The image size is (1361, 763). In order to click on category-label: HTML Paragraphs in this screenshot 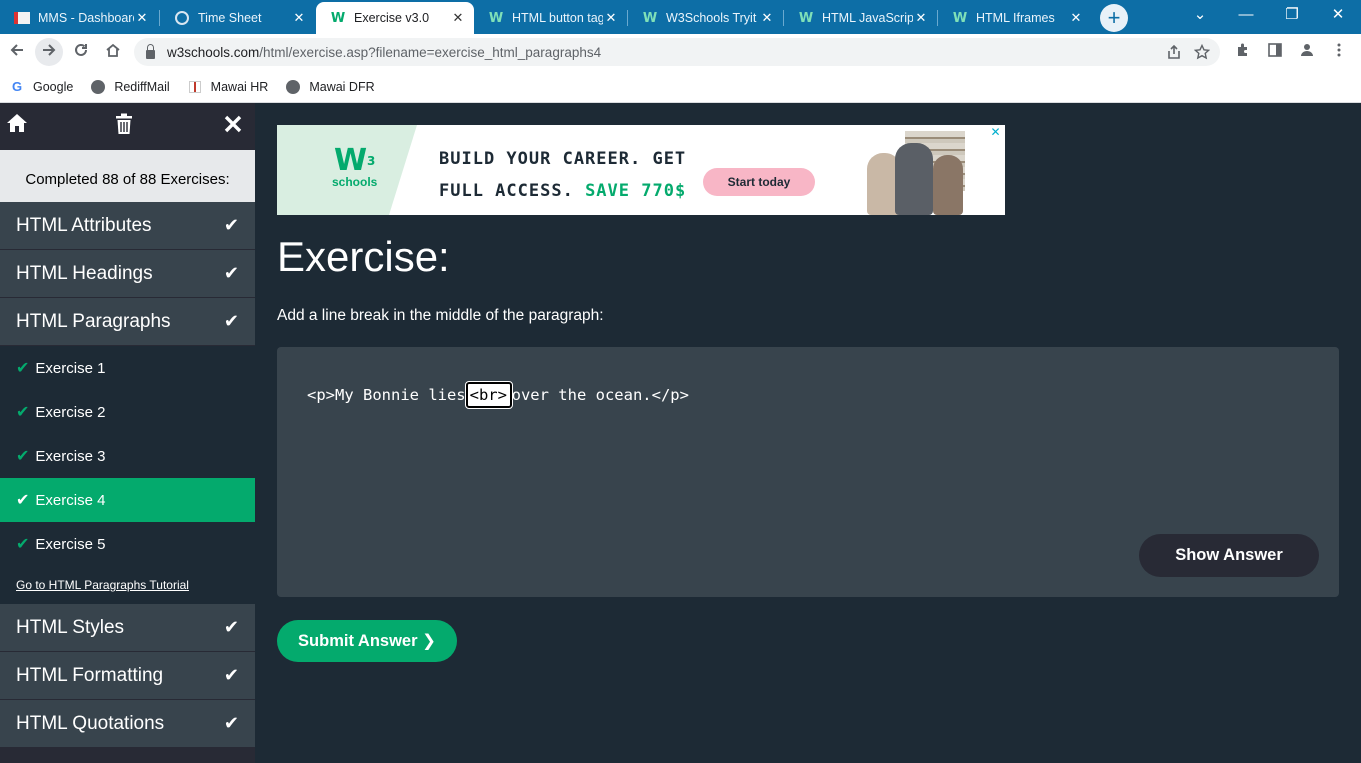, I will do `click(93, 321)`.